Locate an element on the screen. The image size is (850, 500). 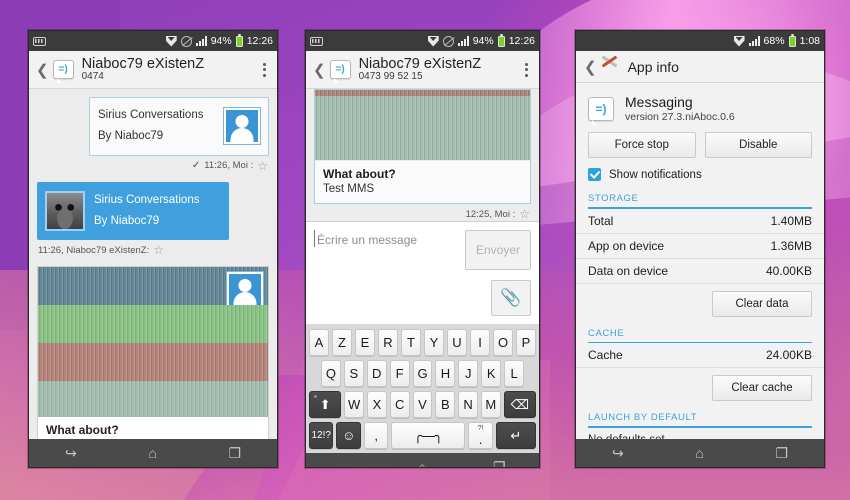
app-header-text: Messaging version 27.3.niAboc.0.6 is located at coordinates (680, 108).